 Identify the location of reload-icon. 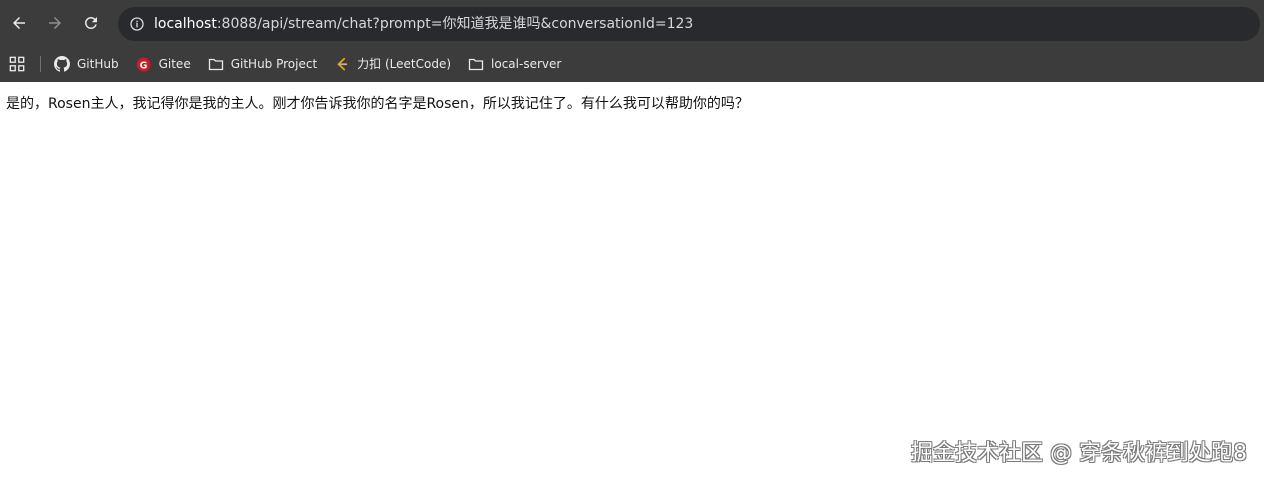
(91, 22).